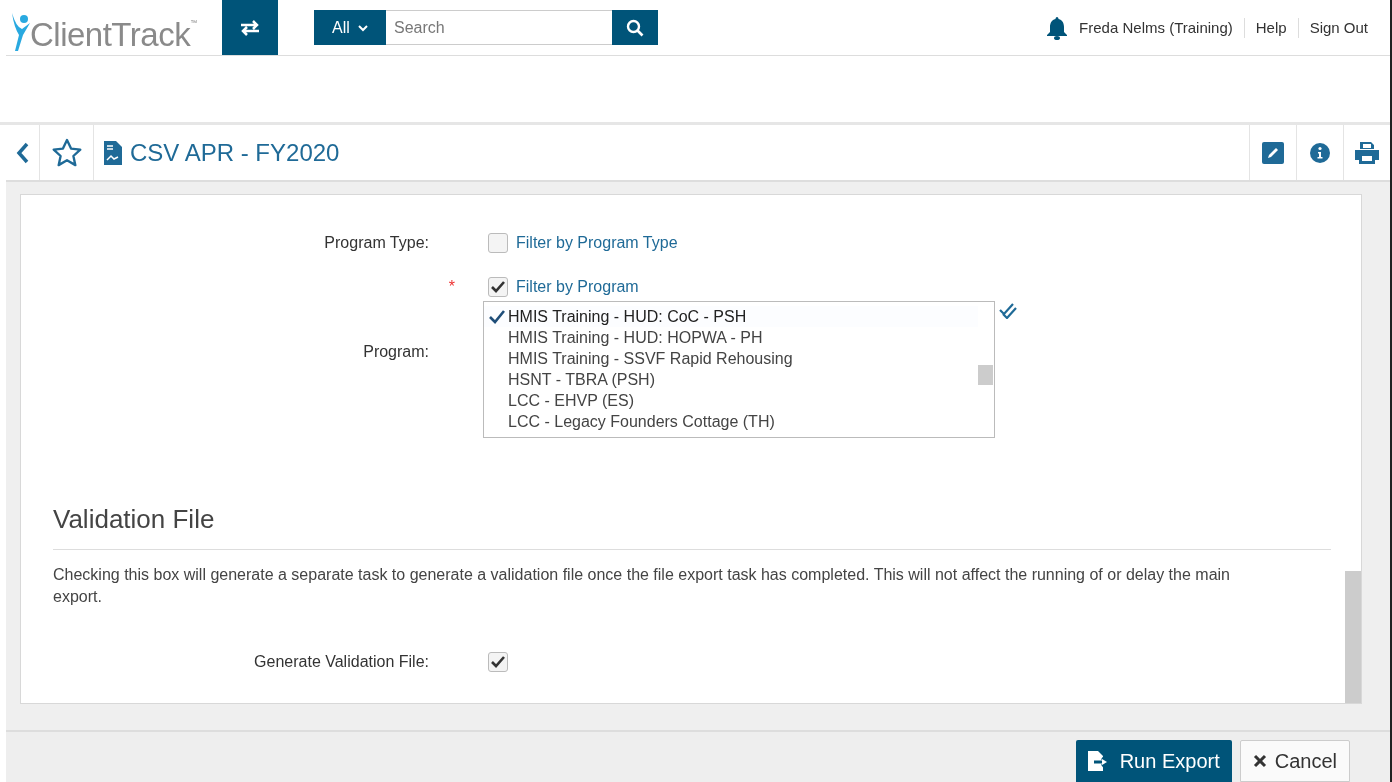  I want to click on program-listbox: HMIS Training - HUD: CoC - PSH HMIS Training - HUD: HOPWA - PH HMIS Training - SSVF Rapid Rehousing HSNT - TBRA (PSH) LCC - EHVP (ES) LCC - Legacy Founders Cottage (TH), so click(739, 369).